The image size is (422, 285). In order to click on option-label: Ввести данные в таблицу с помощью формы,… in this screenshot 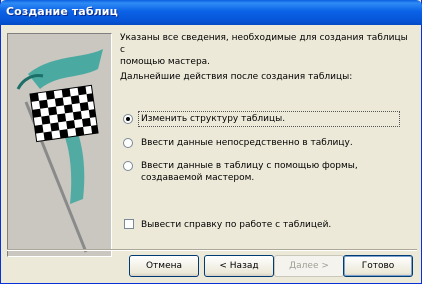, I will do `click(268, 172)`.